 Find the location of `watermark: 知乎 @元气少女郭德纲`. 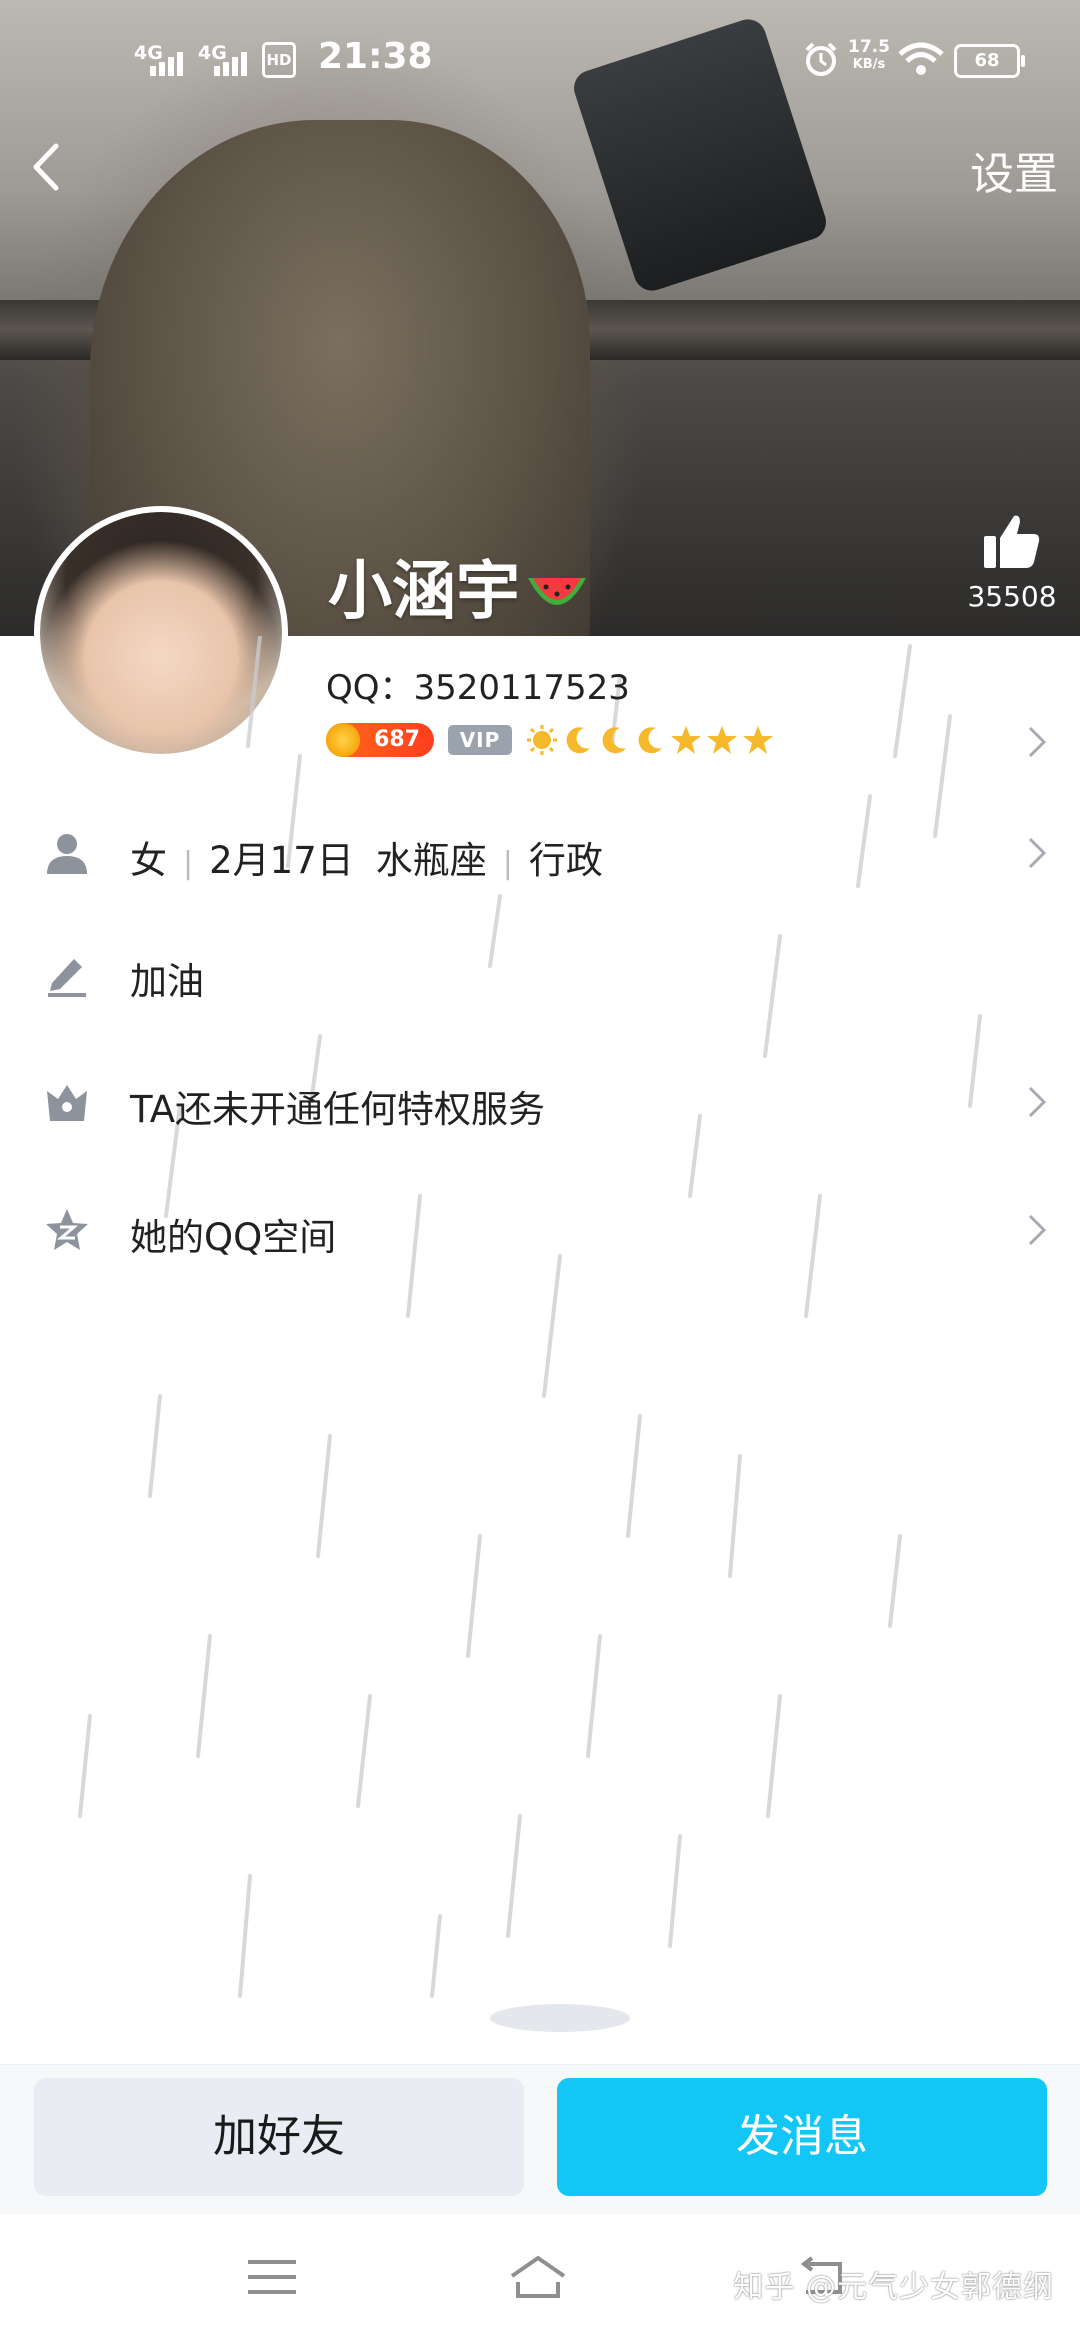

watermark: 知乎 @元气少女郭德纲 is located at coordinates (893, 2287).